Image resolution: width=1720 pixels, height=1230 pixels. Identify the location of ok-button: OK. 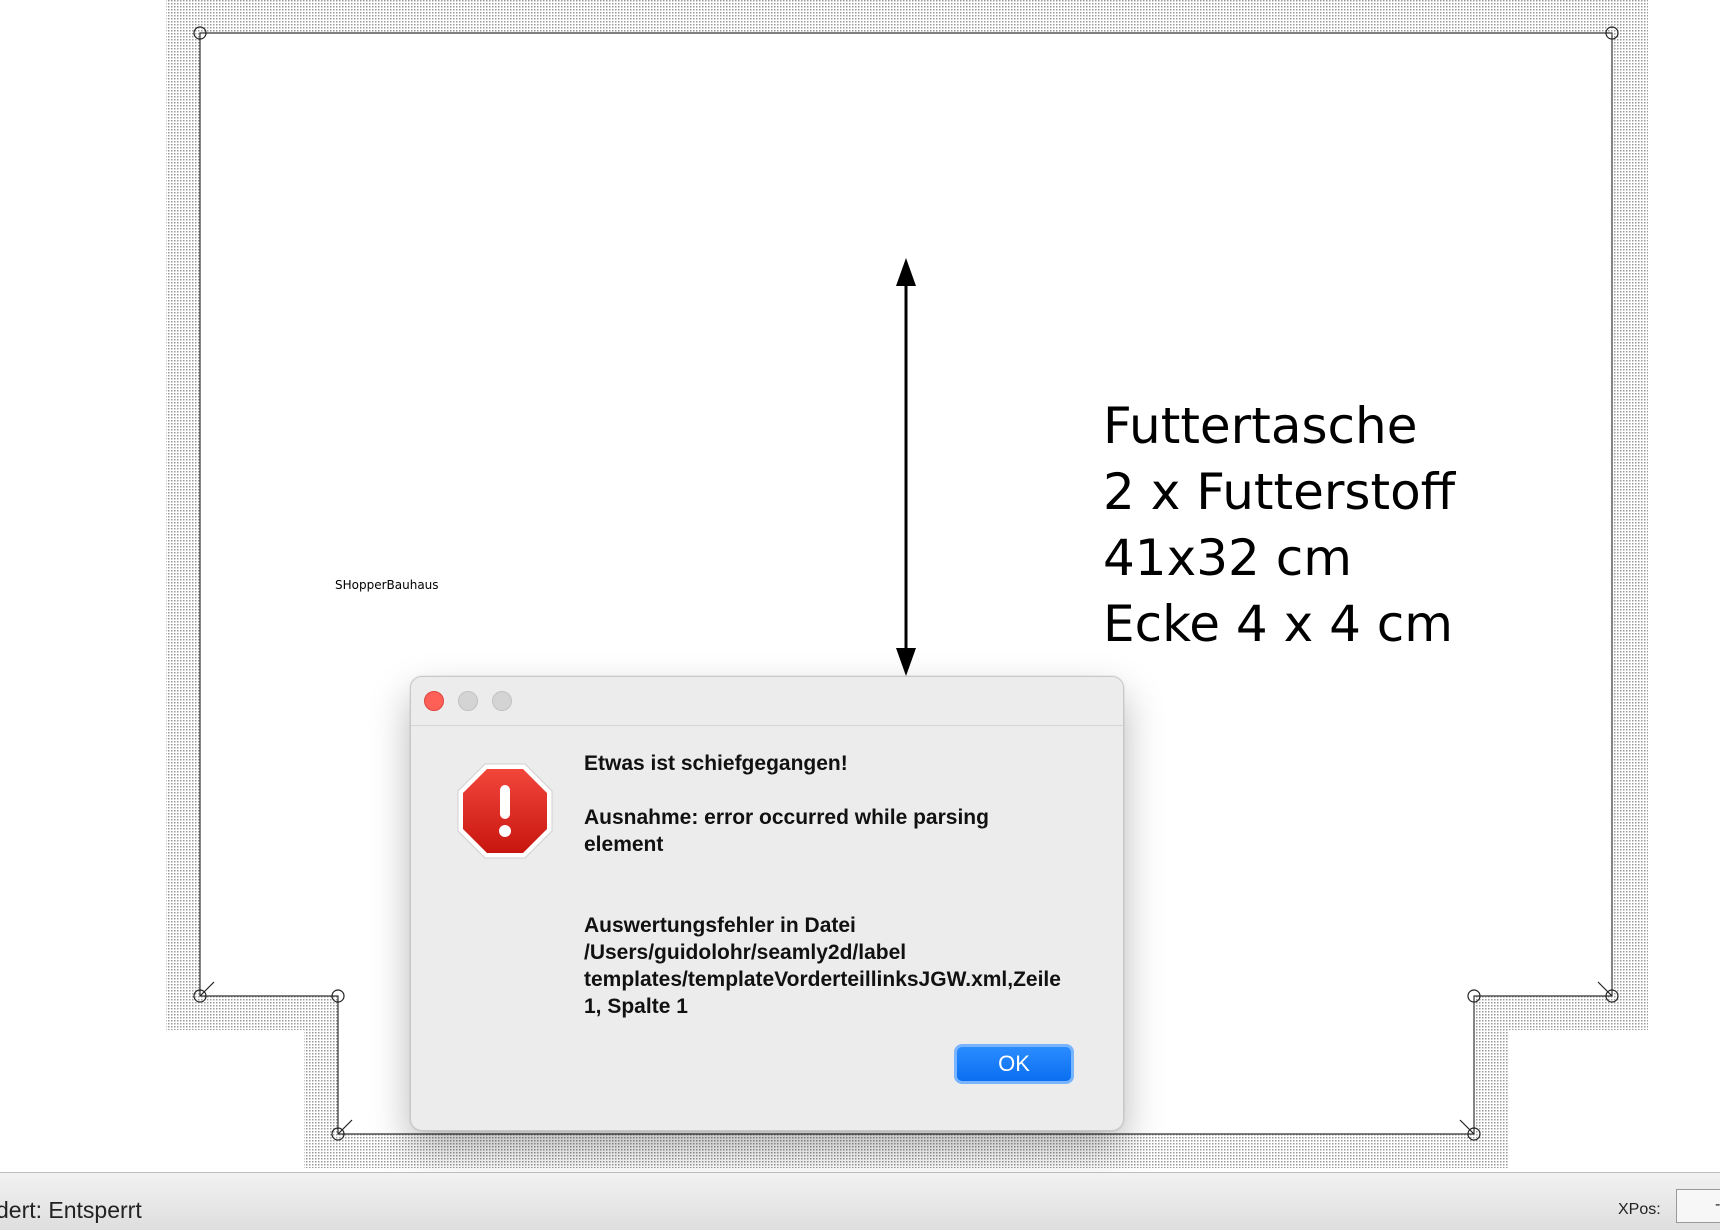
(1014, 1064).